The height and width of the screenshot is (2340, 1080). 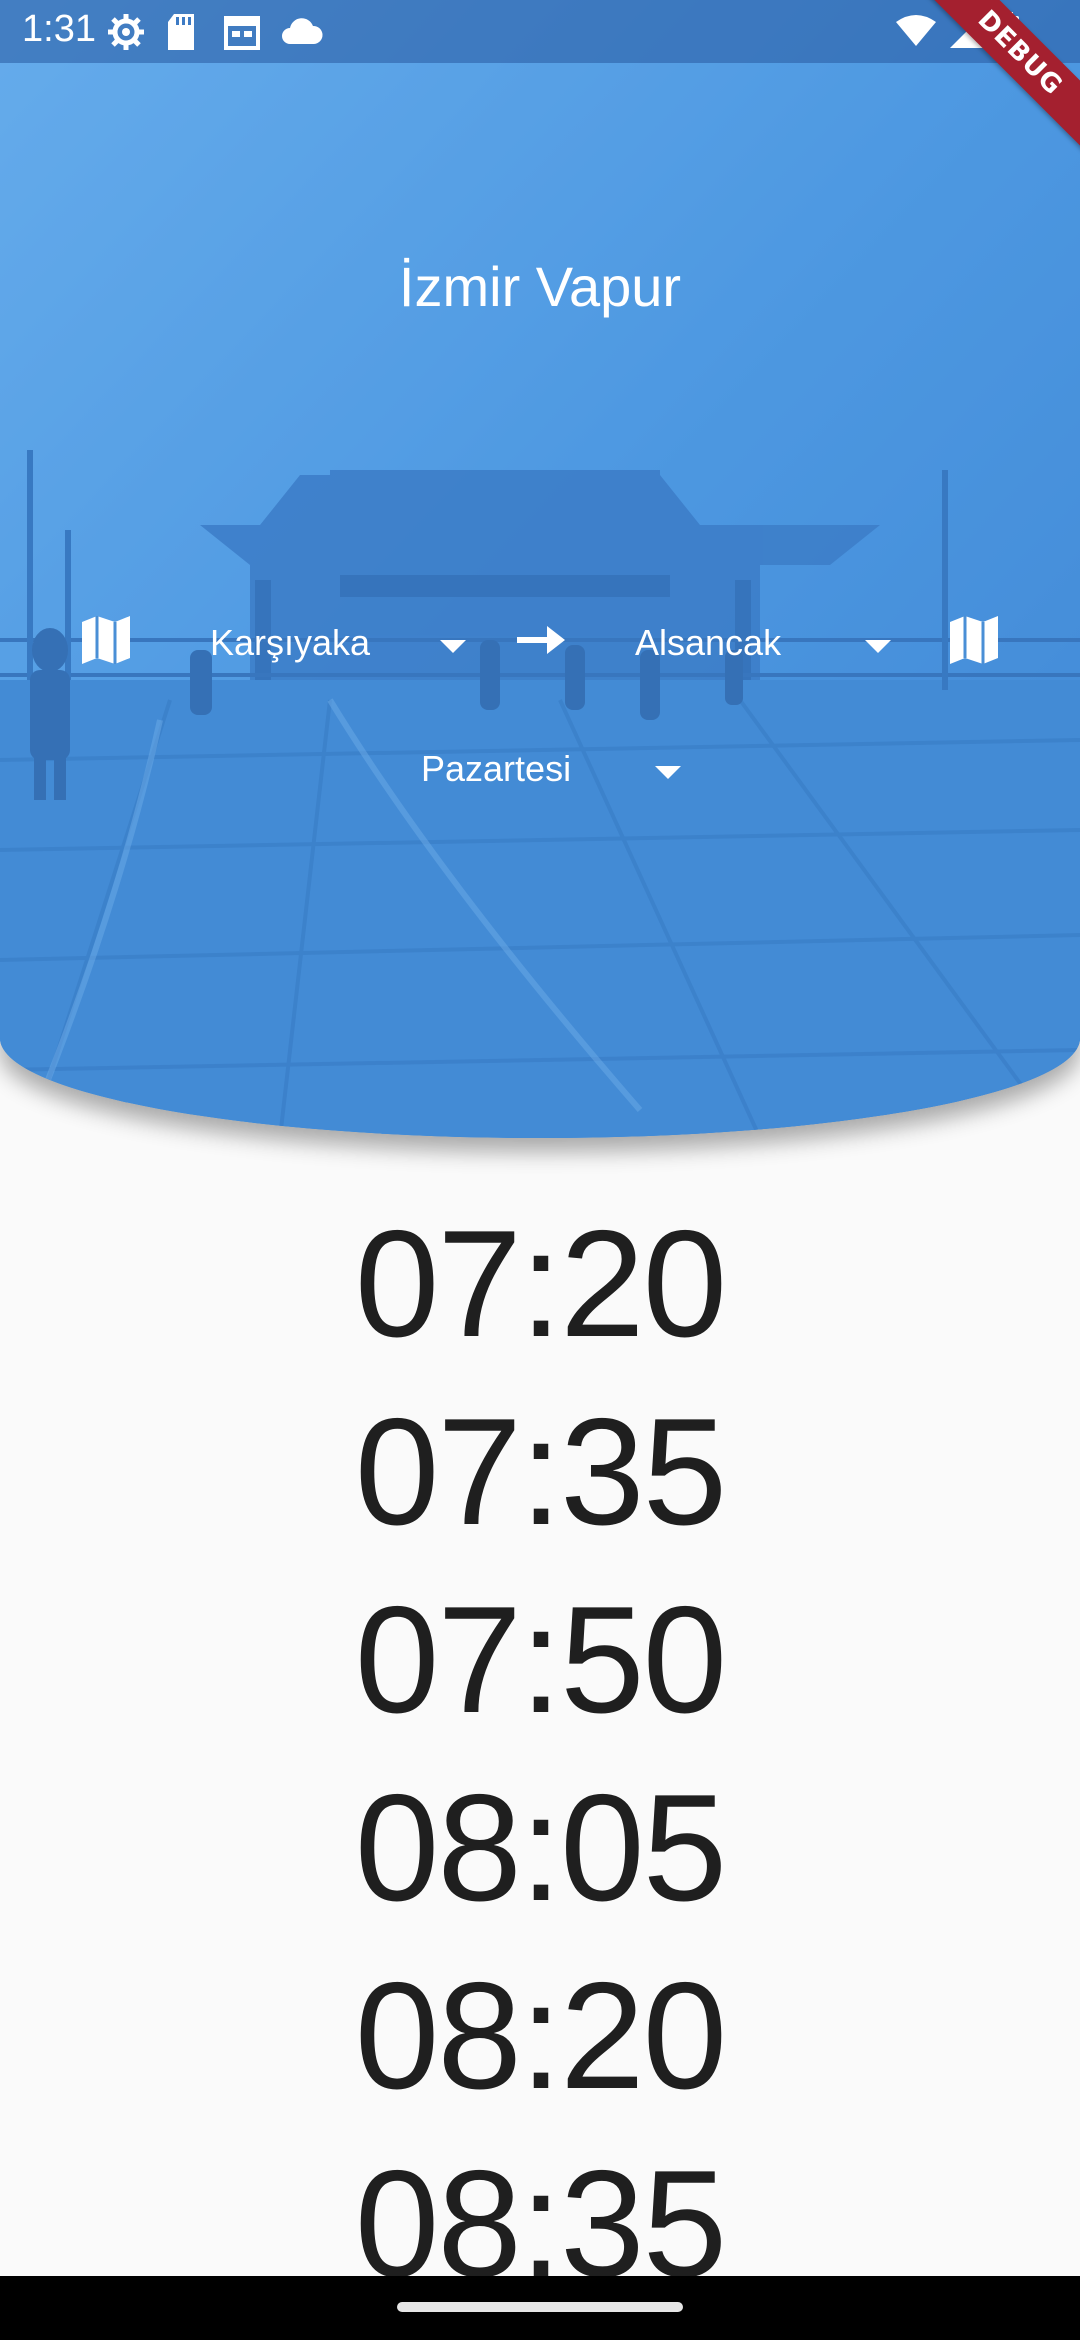 I want to click on list-item: 07:20, so click(x=540, y=1284).